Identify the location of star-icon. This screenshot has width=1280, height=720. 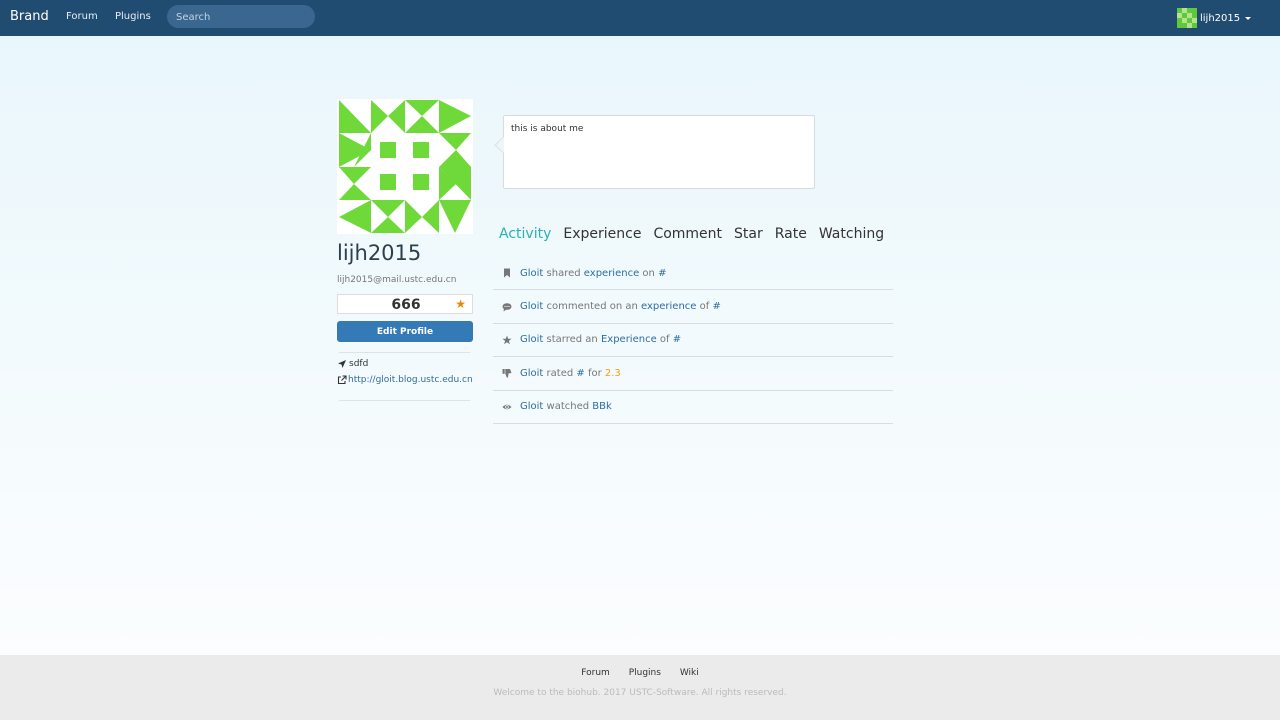
(507, 340).